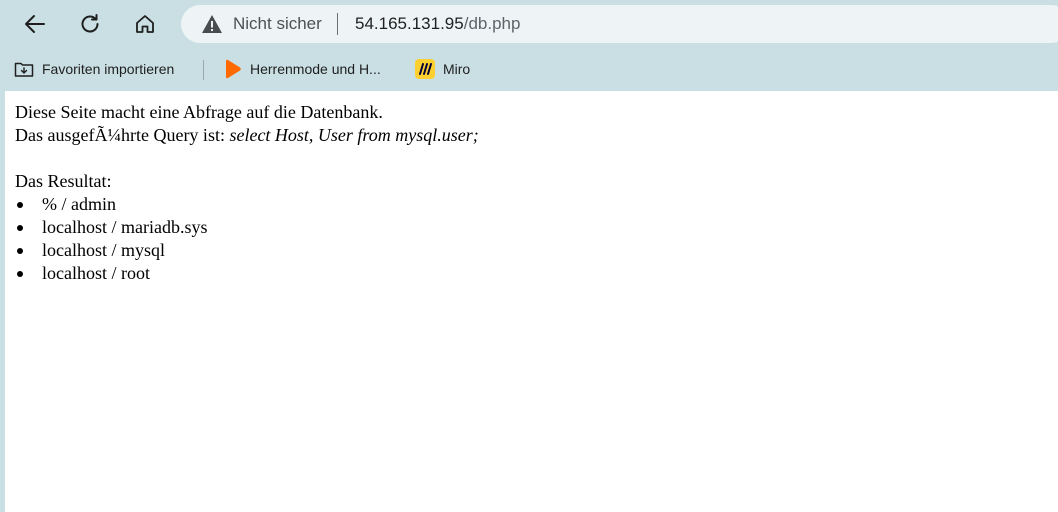 The image size is (1058, 512). Describe the element at coordinates (247, 204) in the screenshot. I see `list-item: % / admin` at that location.